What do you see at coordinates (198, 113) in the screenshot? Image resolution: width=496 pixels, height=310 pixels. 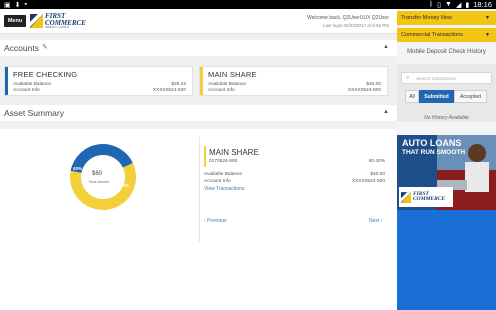 I see `asset-summary-section-header: Asset Summary ▲` at bounding box center [198, 113].